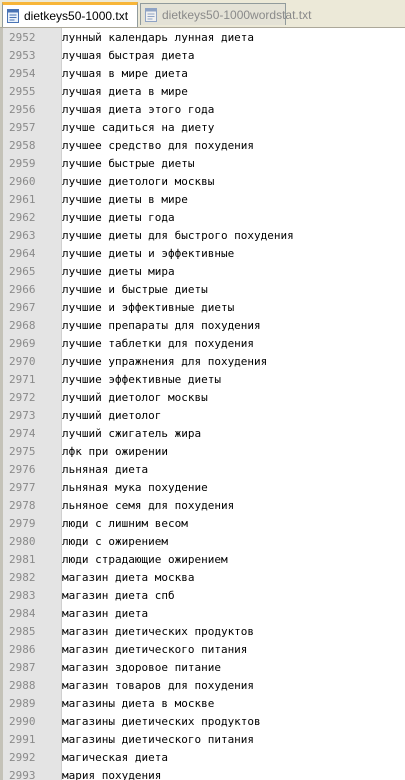  I want to click on line-number: 2992, so click(22, 757).